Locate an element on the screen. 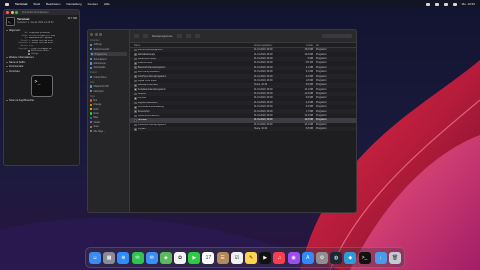  dock-app-kontakte-icon: ☰ is located at coordinates (222, 257).